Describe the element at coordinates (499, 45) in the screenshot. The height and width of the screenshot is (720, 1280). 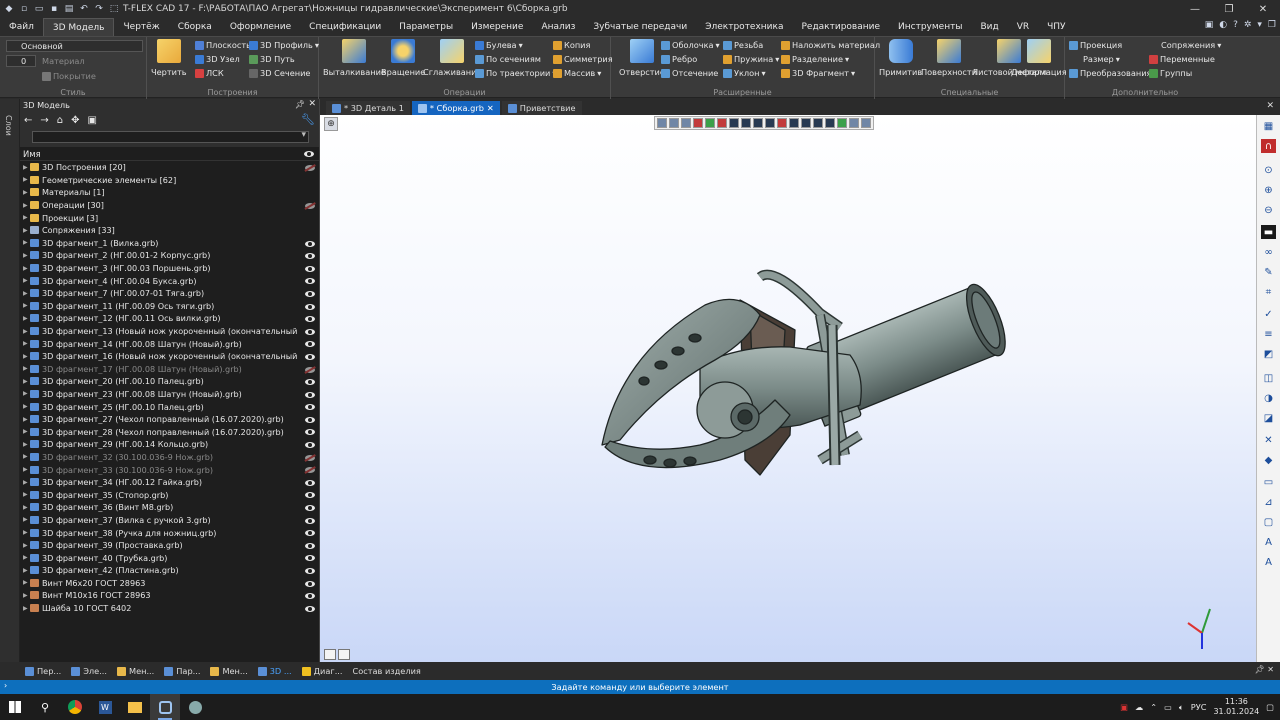
I see `boolean-button: Булева ▾` at that location.